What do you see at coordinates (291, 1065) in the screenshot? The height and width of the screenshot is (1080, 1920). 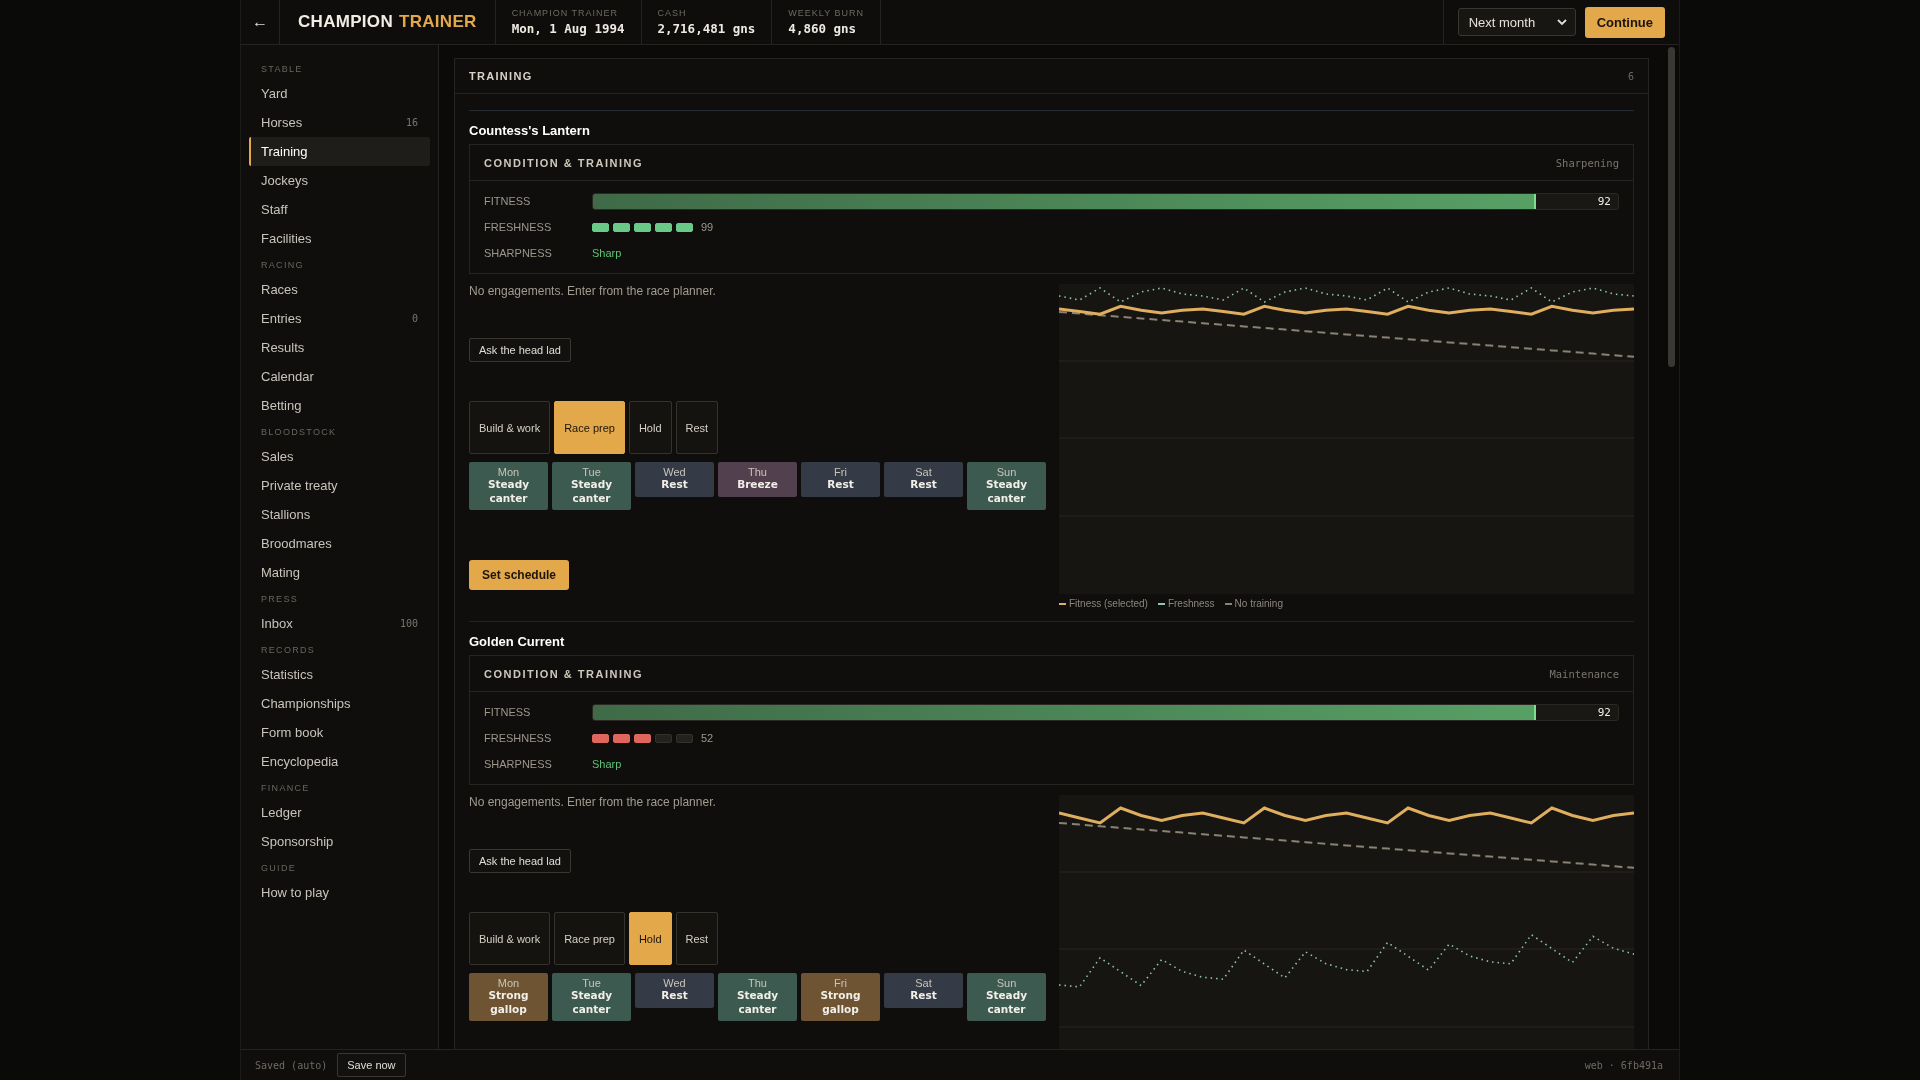 I see `save-status: Saved (auto)` at bounding box center [291, 1065].